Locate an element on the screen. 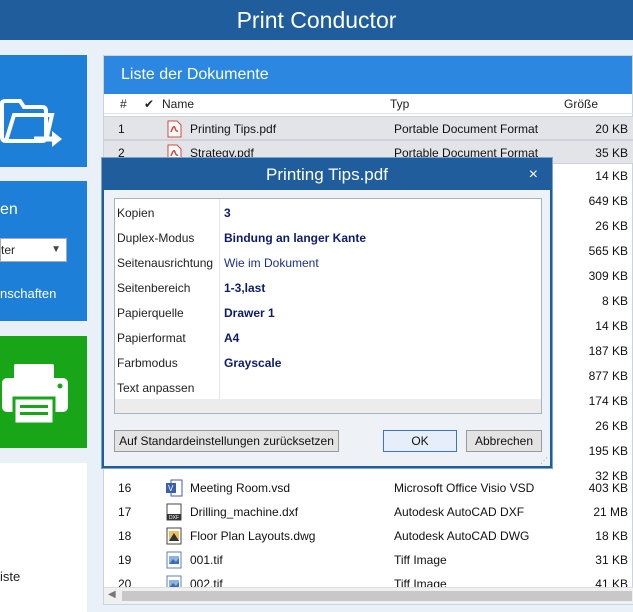  col-check: ✔ is located at coordinates (149, 104).